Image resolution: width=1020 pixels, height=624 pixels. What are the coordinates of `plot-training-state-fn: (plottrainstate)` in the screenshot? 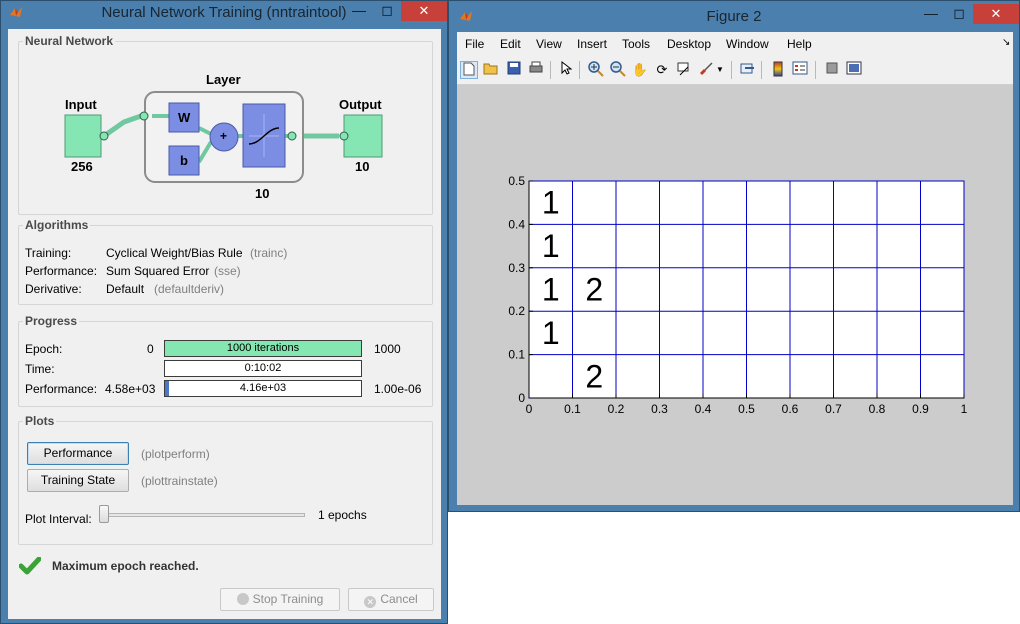 It's located at (179, 481).